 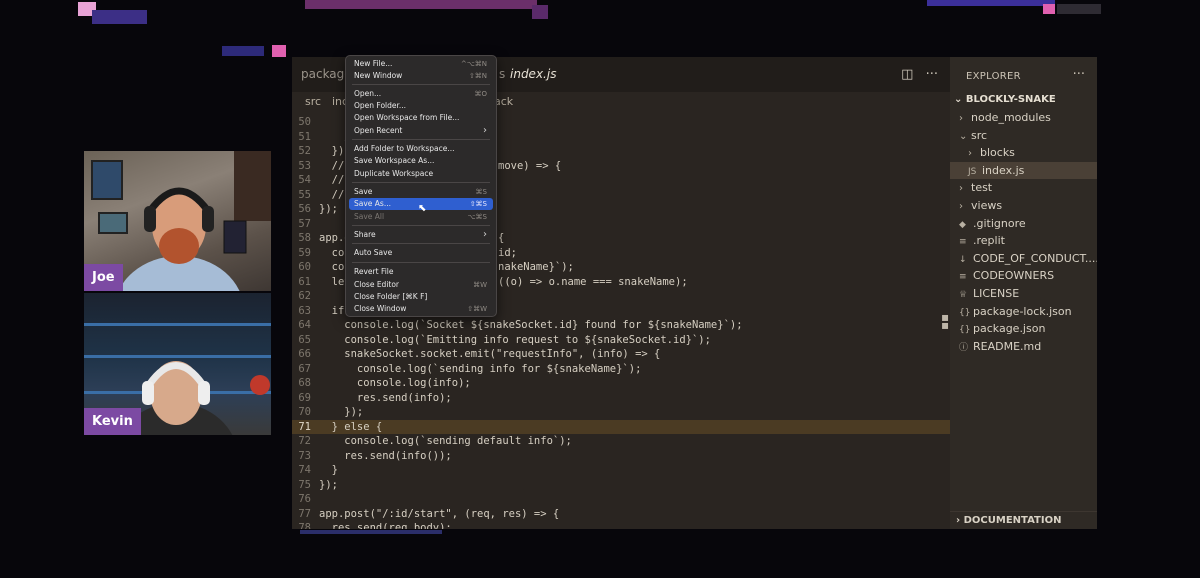 What do you see at coordinates (421, 285) in the screenshot?
I see `menu-item: Close Editor ⌘W` at bounding box center [421, 285].